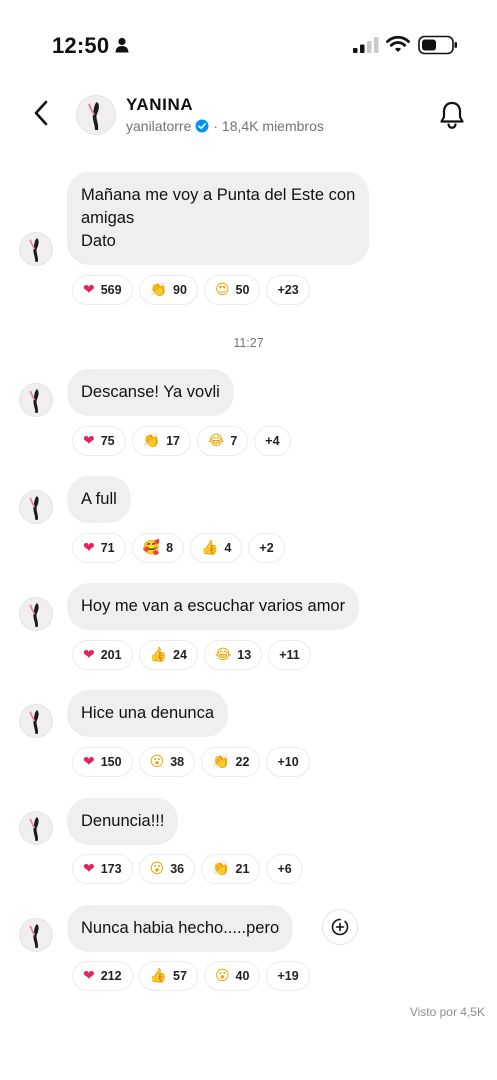 The height and width of the screenshot is (1080, 497). I want to click on reaction-chip: 😮 38, so click(167, 762).